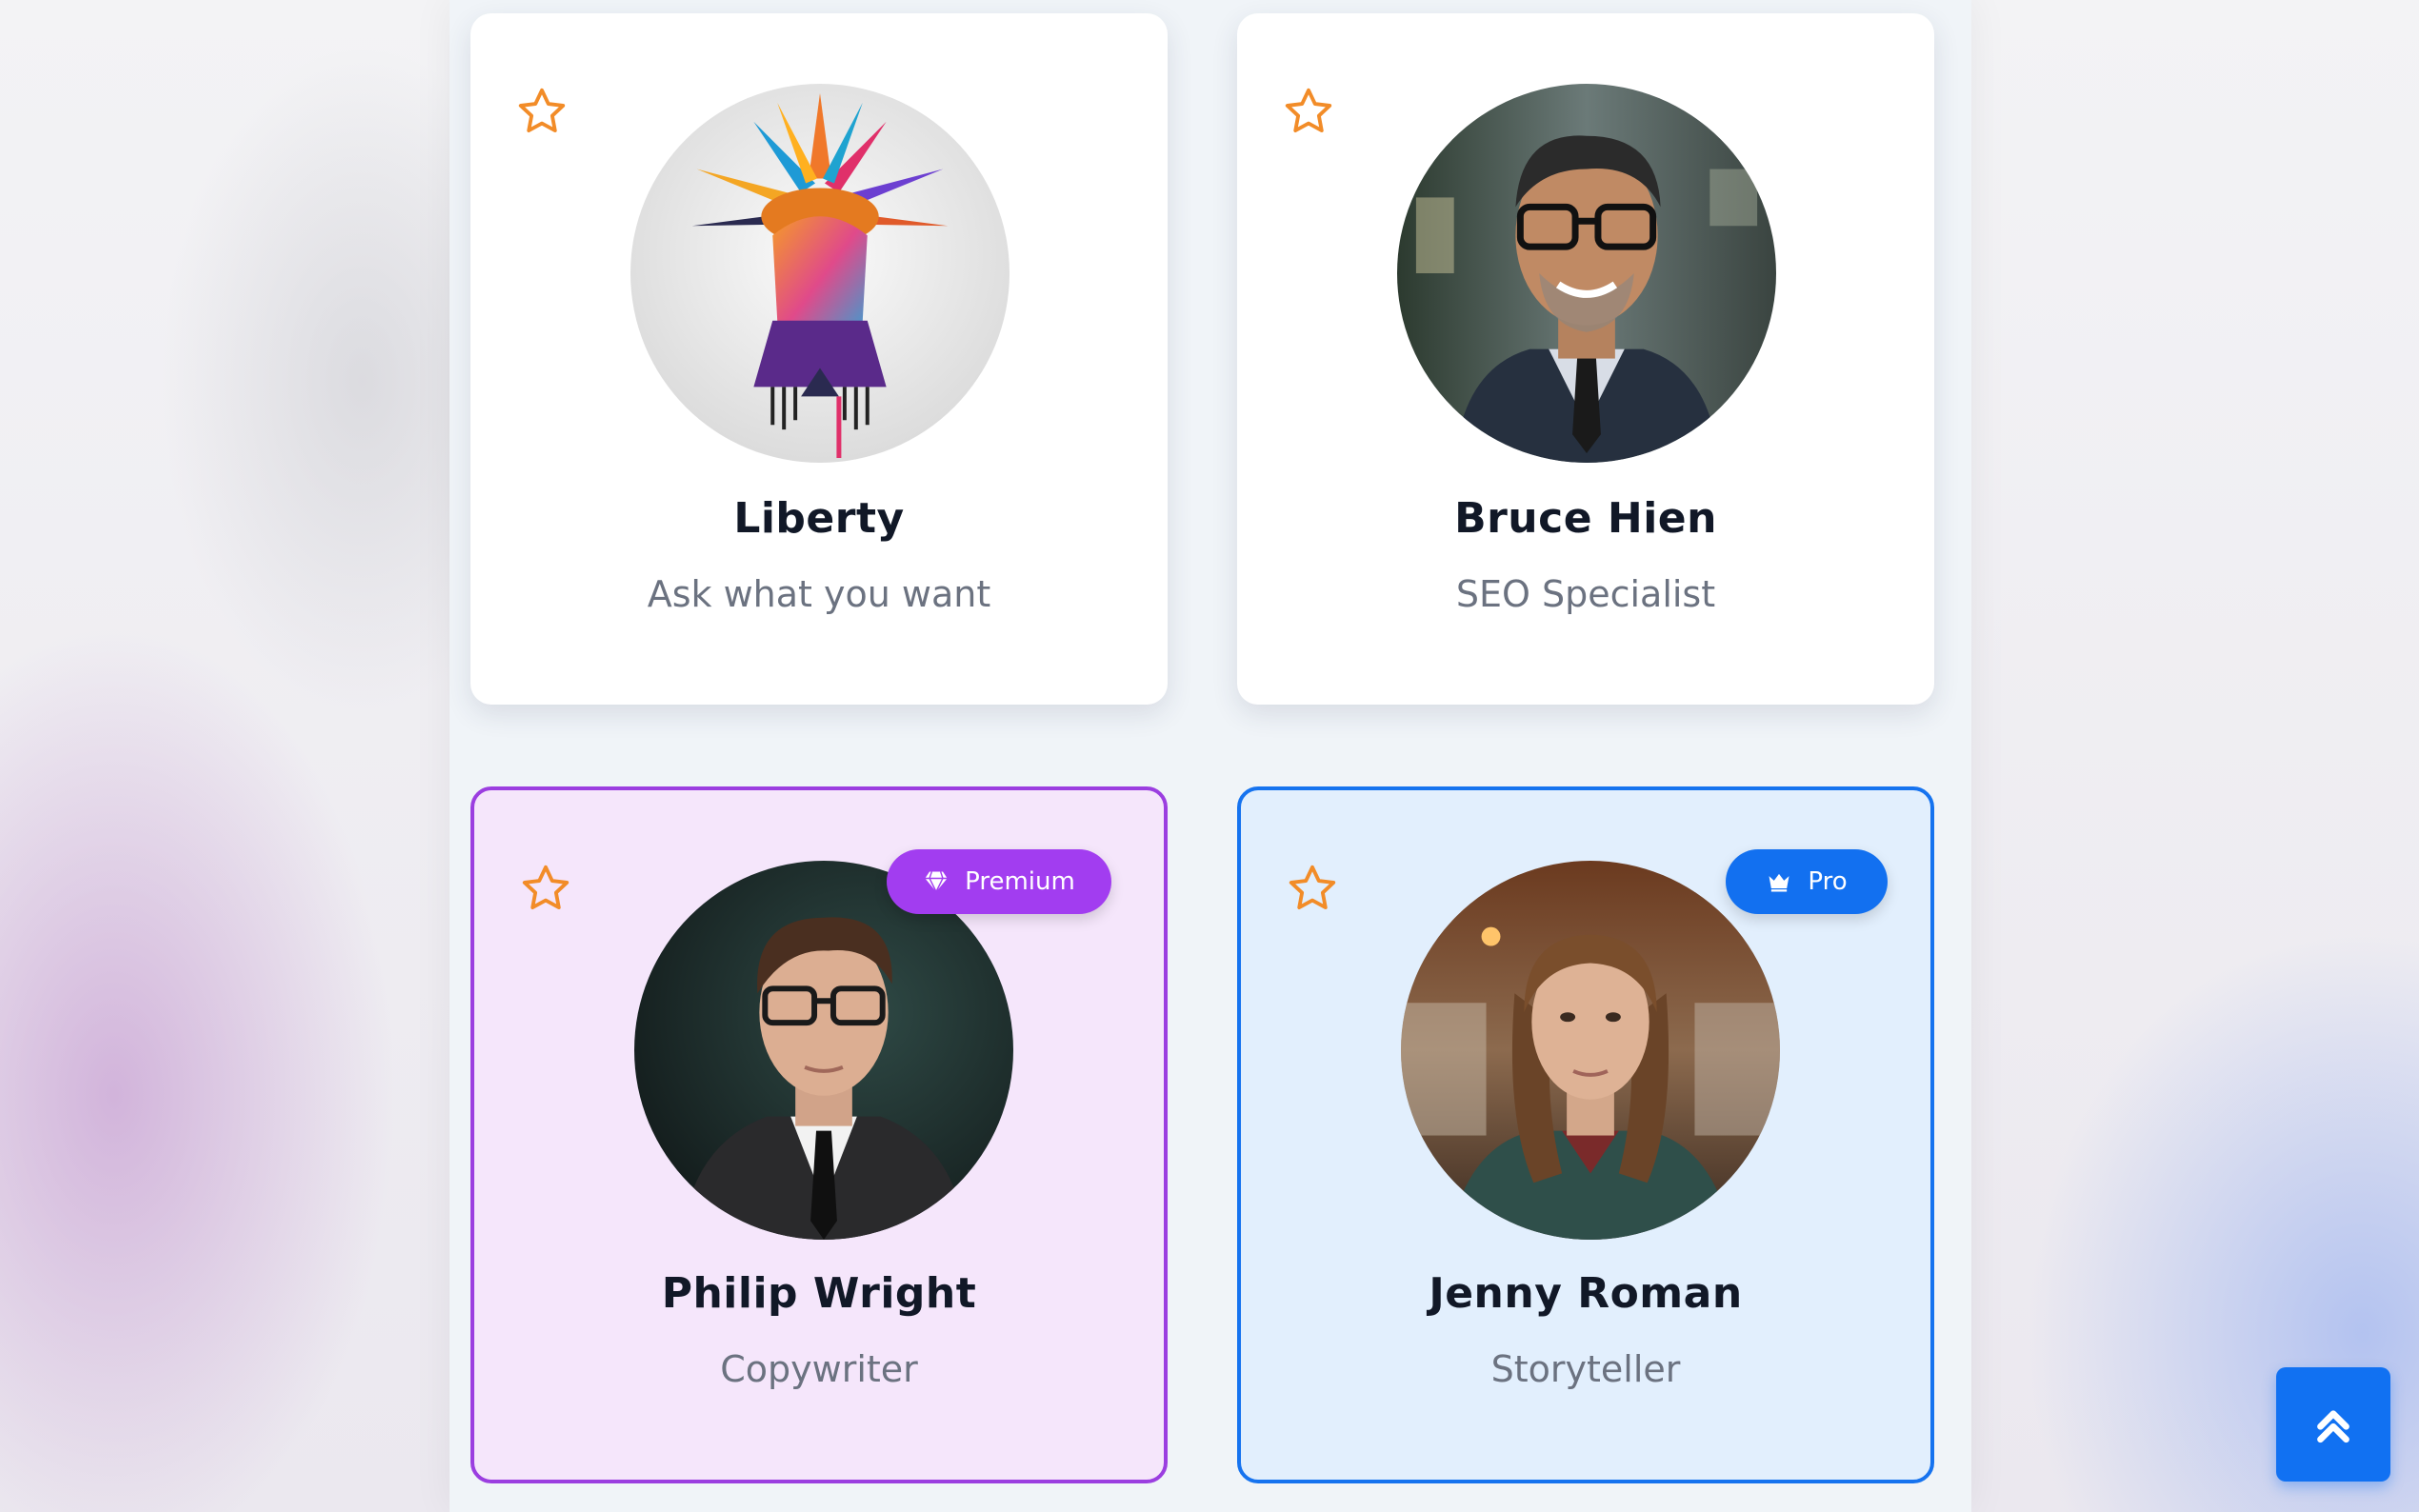 The height and width of the screenshot is (1512, 2419). I want to click on pro-badge: Pro, so click(1807, 881).